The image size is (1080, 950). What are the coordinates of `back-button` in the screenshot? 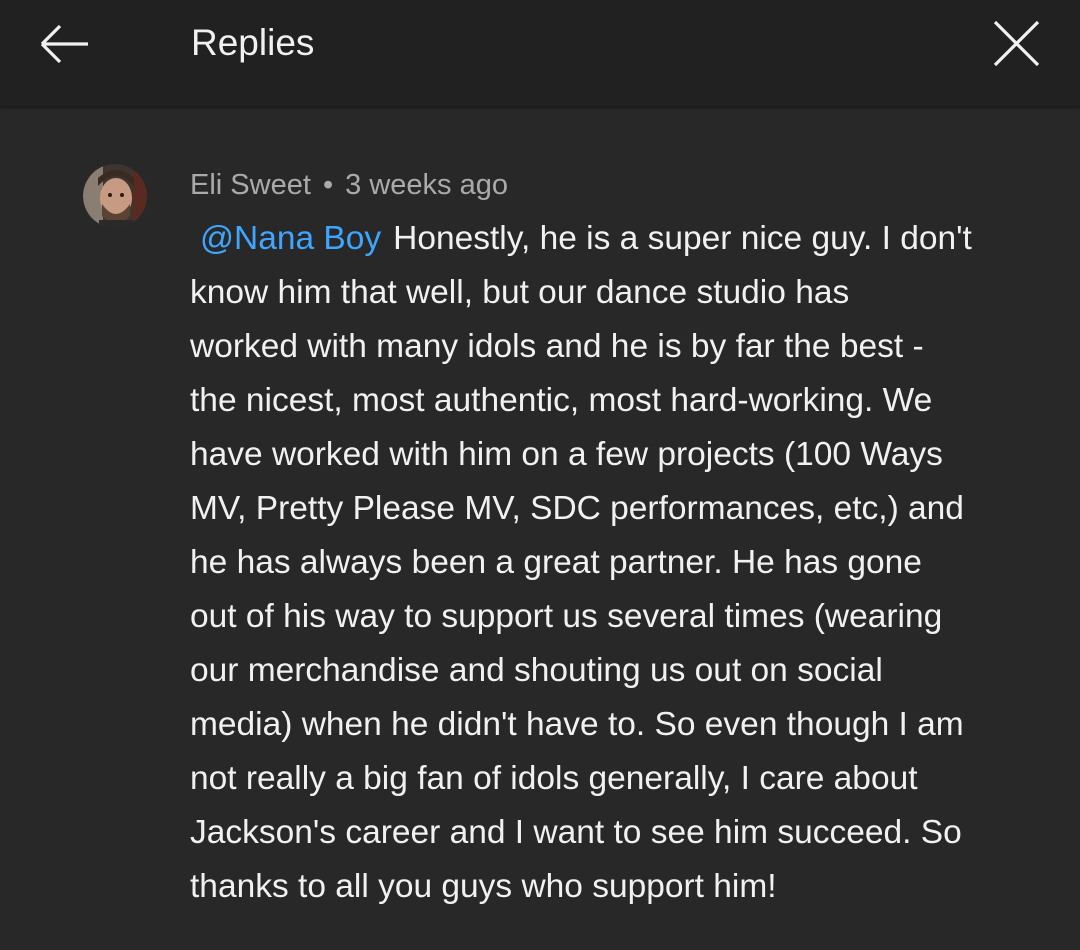 It's located at (64, 44).